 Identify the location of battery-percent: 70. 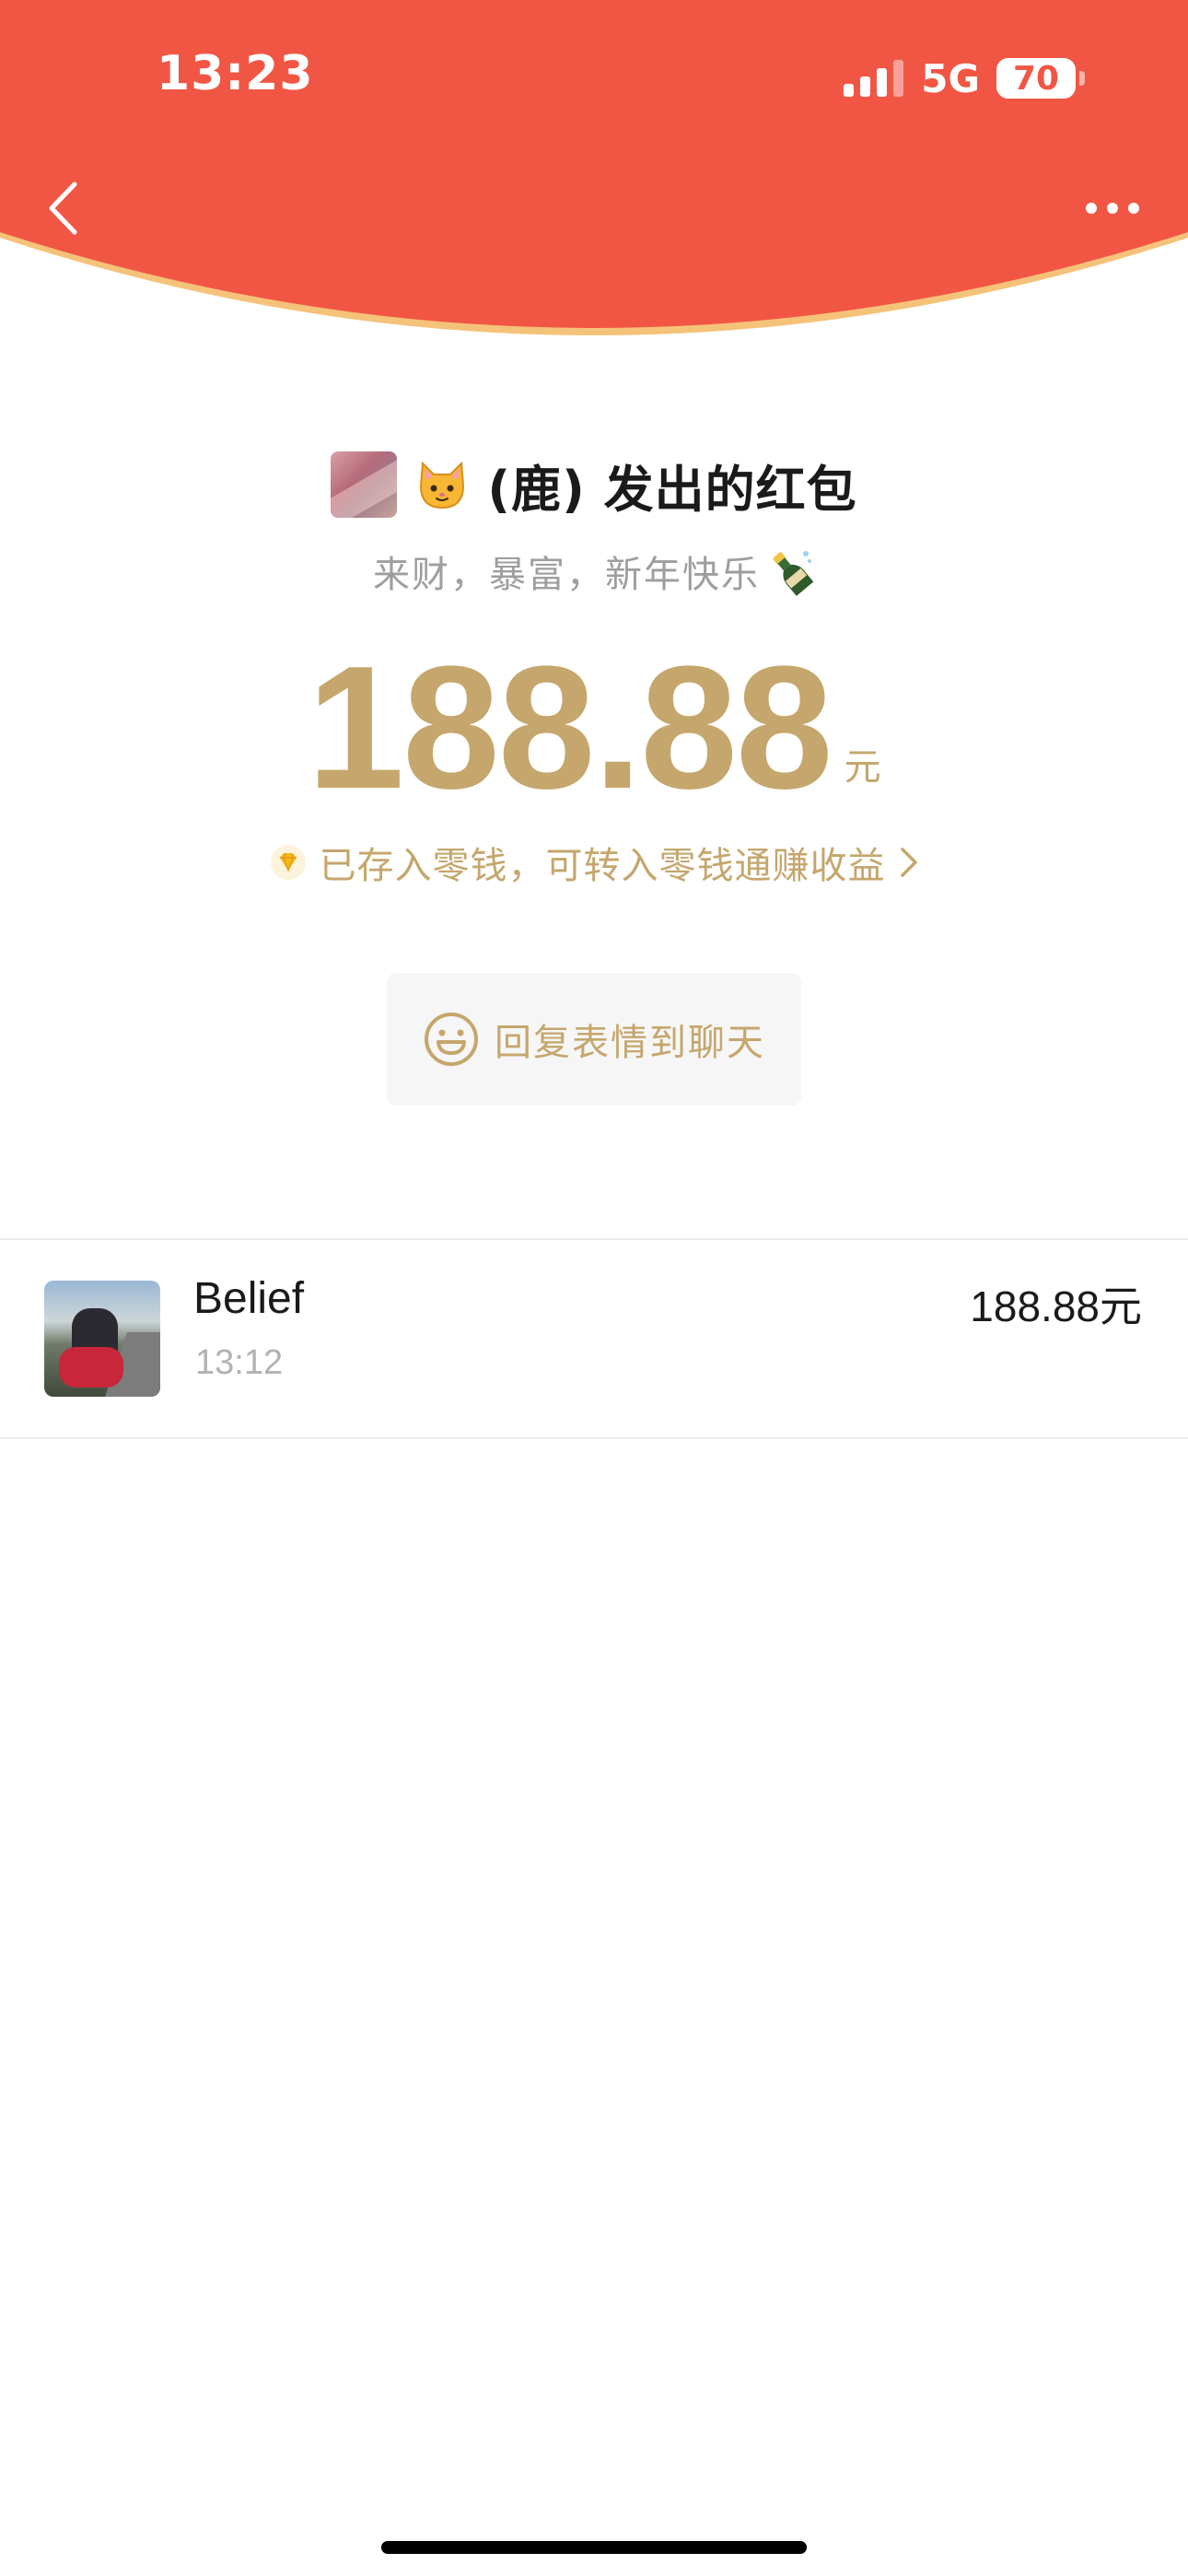
(1036, 78).